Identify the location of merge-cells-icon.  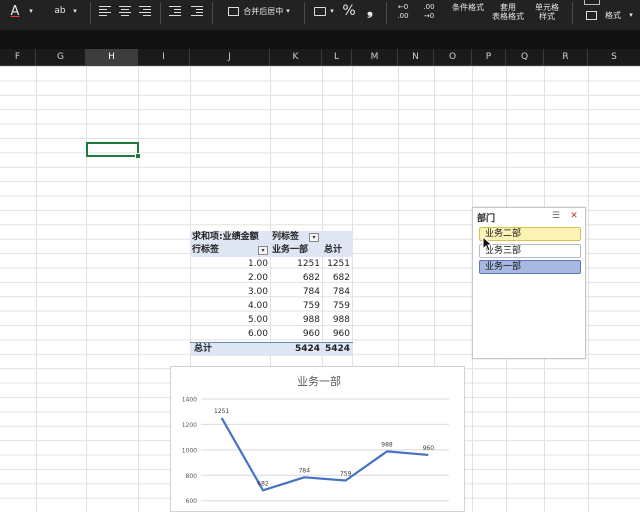
(234, 11).